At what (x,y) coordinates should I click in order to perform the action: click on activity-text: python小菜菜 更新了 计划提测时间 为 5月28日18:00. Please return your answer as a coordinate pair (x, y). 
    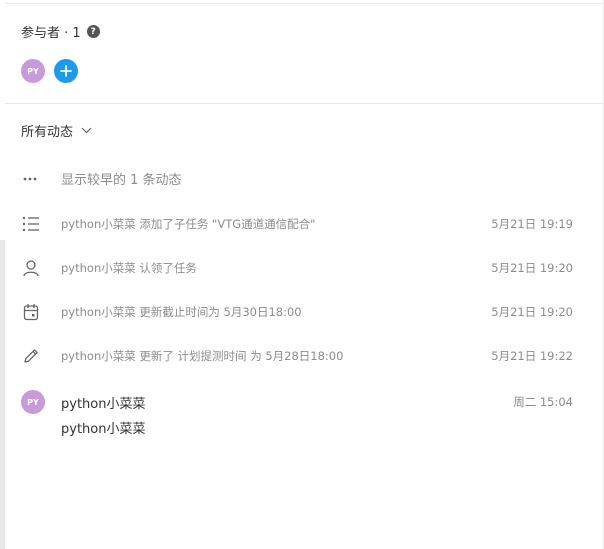
    Looking at the image, I should click on (202, 356).